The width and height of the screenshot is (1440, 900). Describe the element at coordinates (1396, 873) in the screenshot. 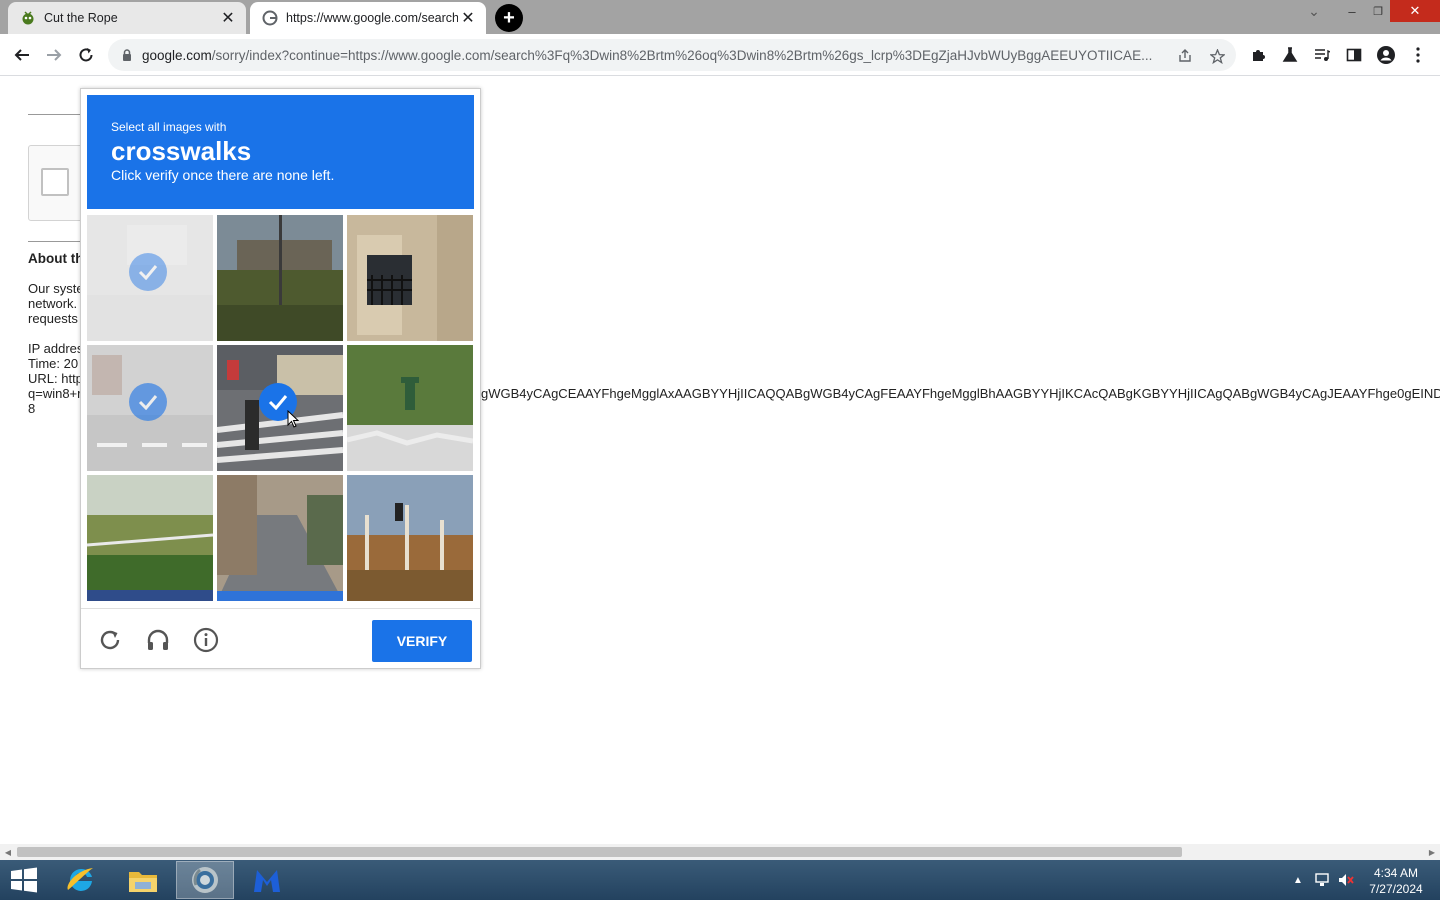

I see `clock-time: 4:34 AM` at that location.